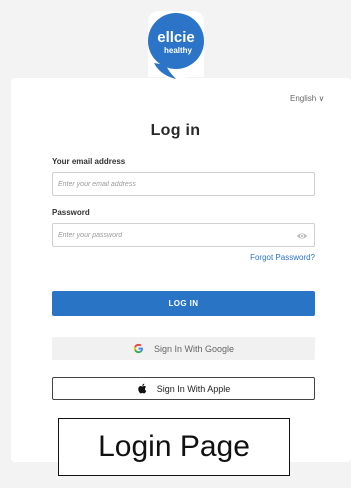 The width and height of the screenshot is (351, 488). Describe the element at coordinates (176, 37) in the screenshot. I see `svg-text: ellcie` at that location.